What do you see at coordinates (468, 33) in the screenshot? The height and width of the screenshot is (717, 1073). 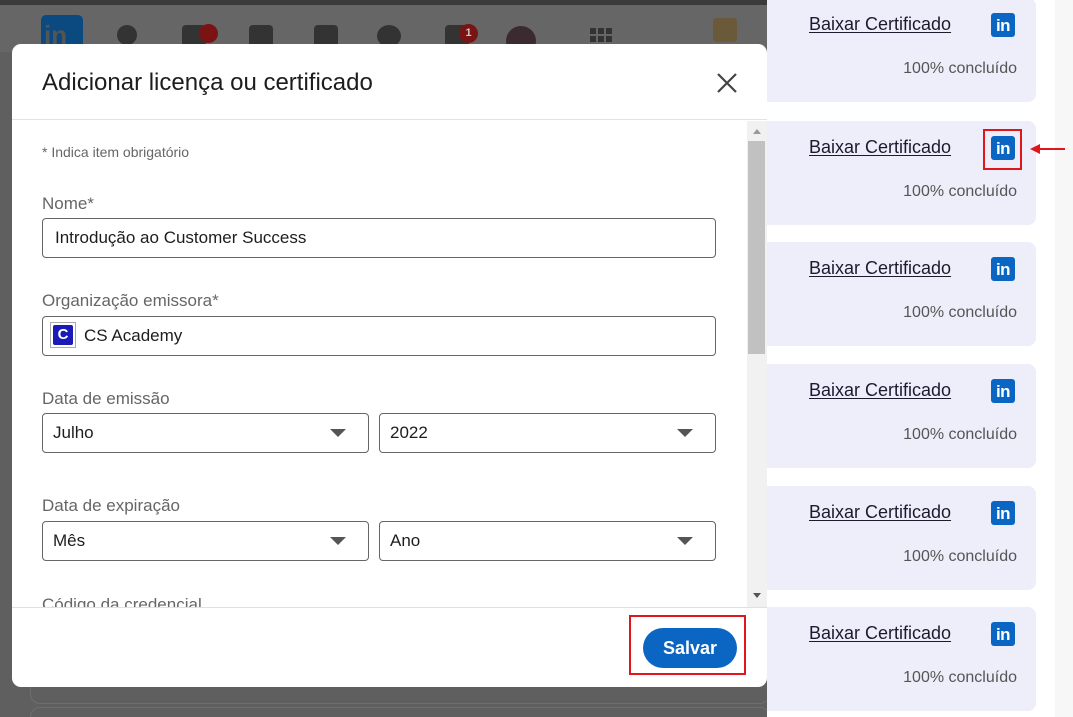 I see `notification-count-badge: 1` at bounding box center [468, 33].